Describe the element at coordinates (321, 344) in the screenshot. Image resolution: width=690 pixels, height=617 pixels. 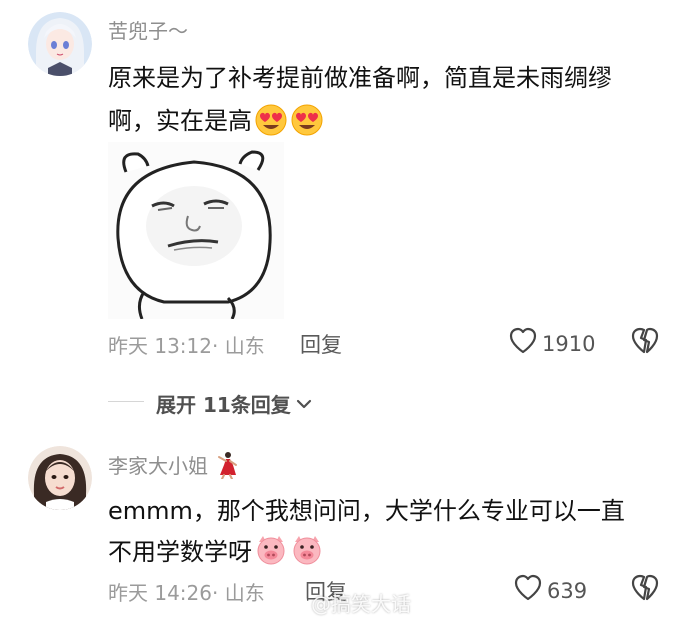
I see `reply-button: 回复` at that location.